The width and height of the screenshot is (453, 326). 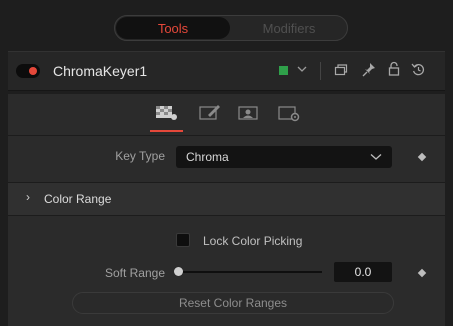 I want to click on reset-color-ranges-button: Reset Color Ranges, so click(x=233, y=303).